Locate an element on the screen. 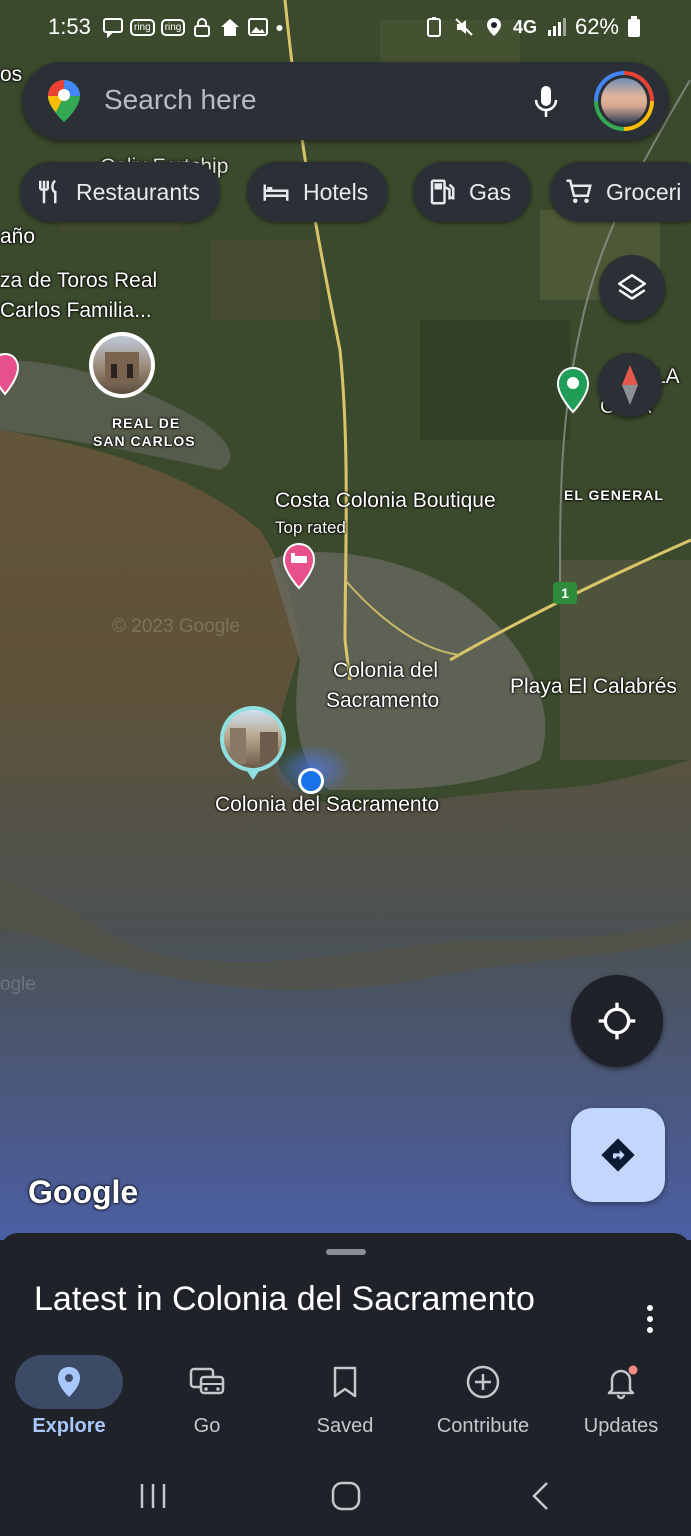  real-de-san-carlos-photo-pin is located at coordinates (122, 365).